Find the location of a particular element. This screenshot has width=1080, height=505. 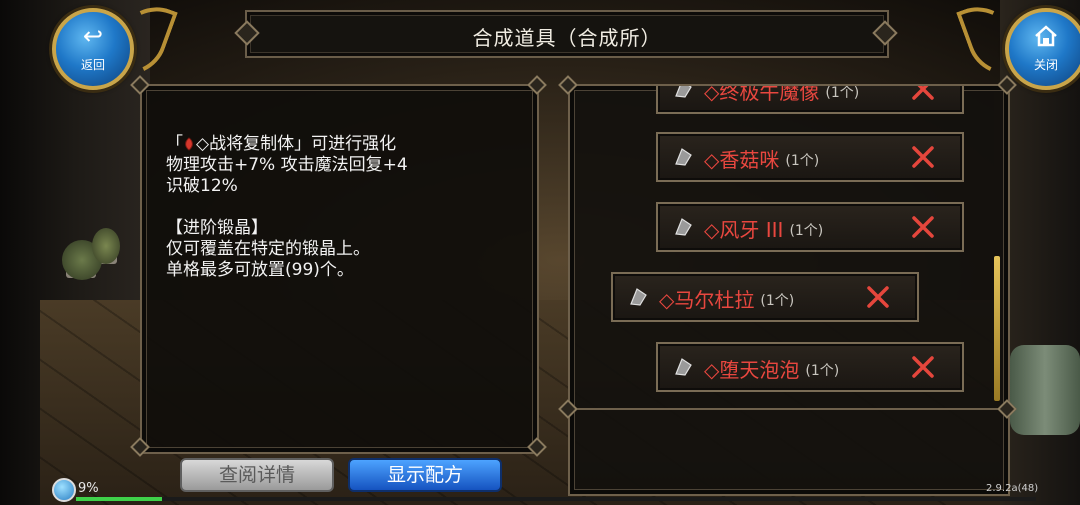

panel-divider is located at coordinates (788, 409).